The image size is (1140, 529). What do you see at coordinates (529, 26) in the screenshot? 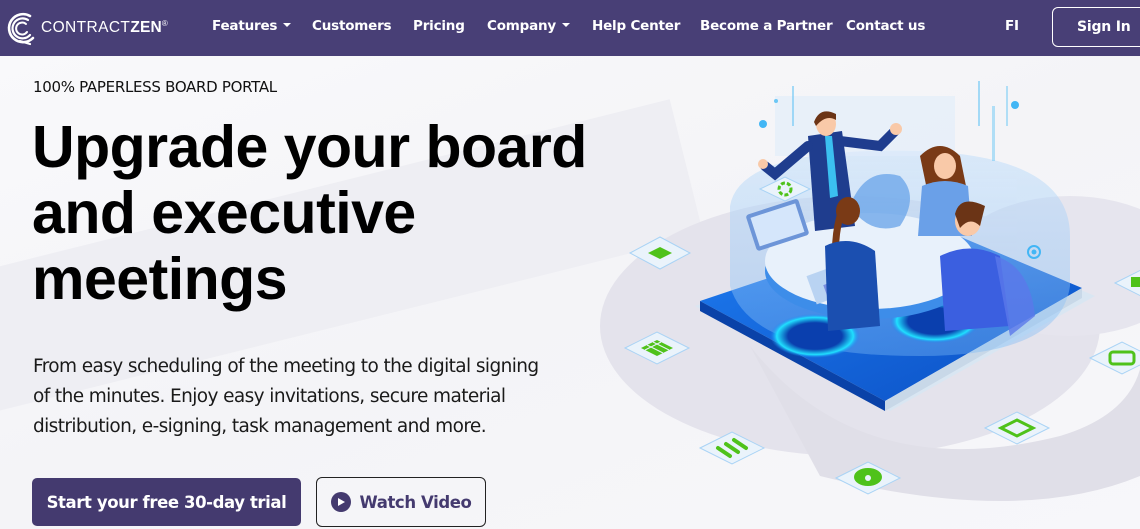
I see `nav-company: Company` at bounding box center [529, 26].